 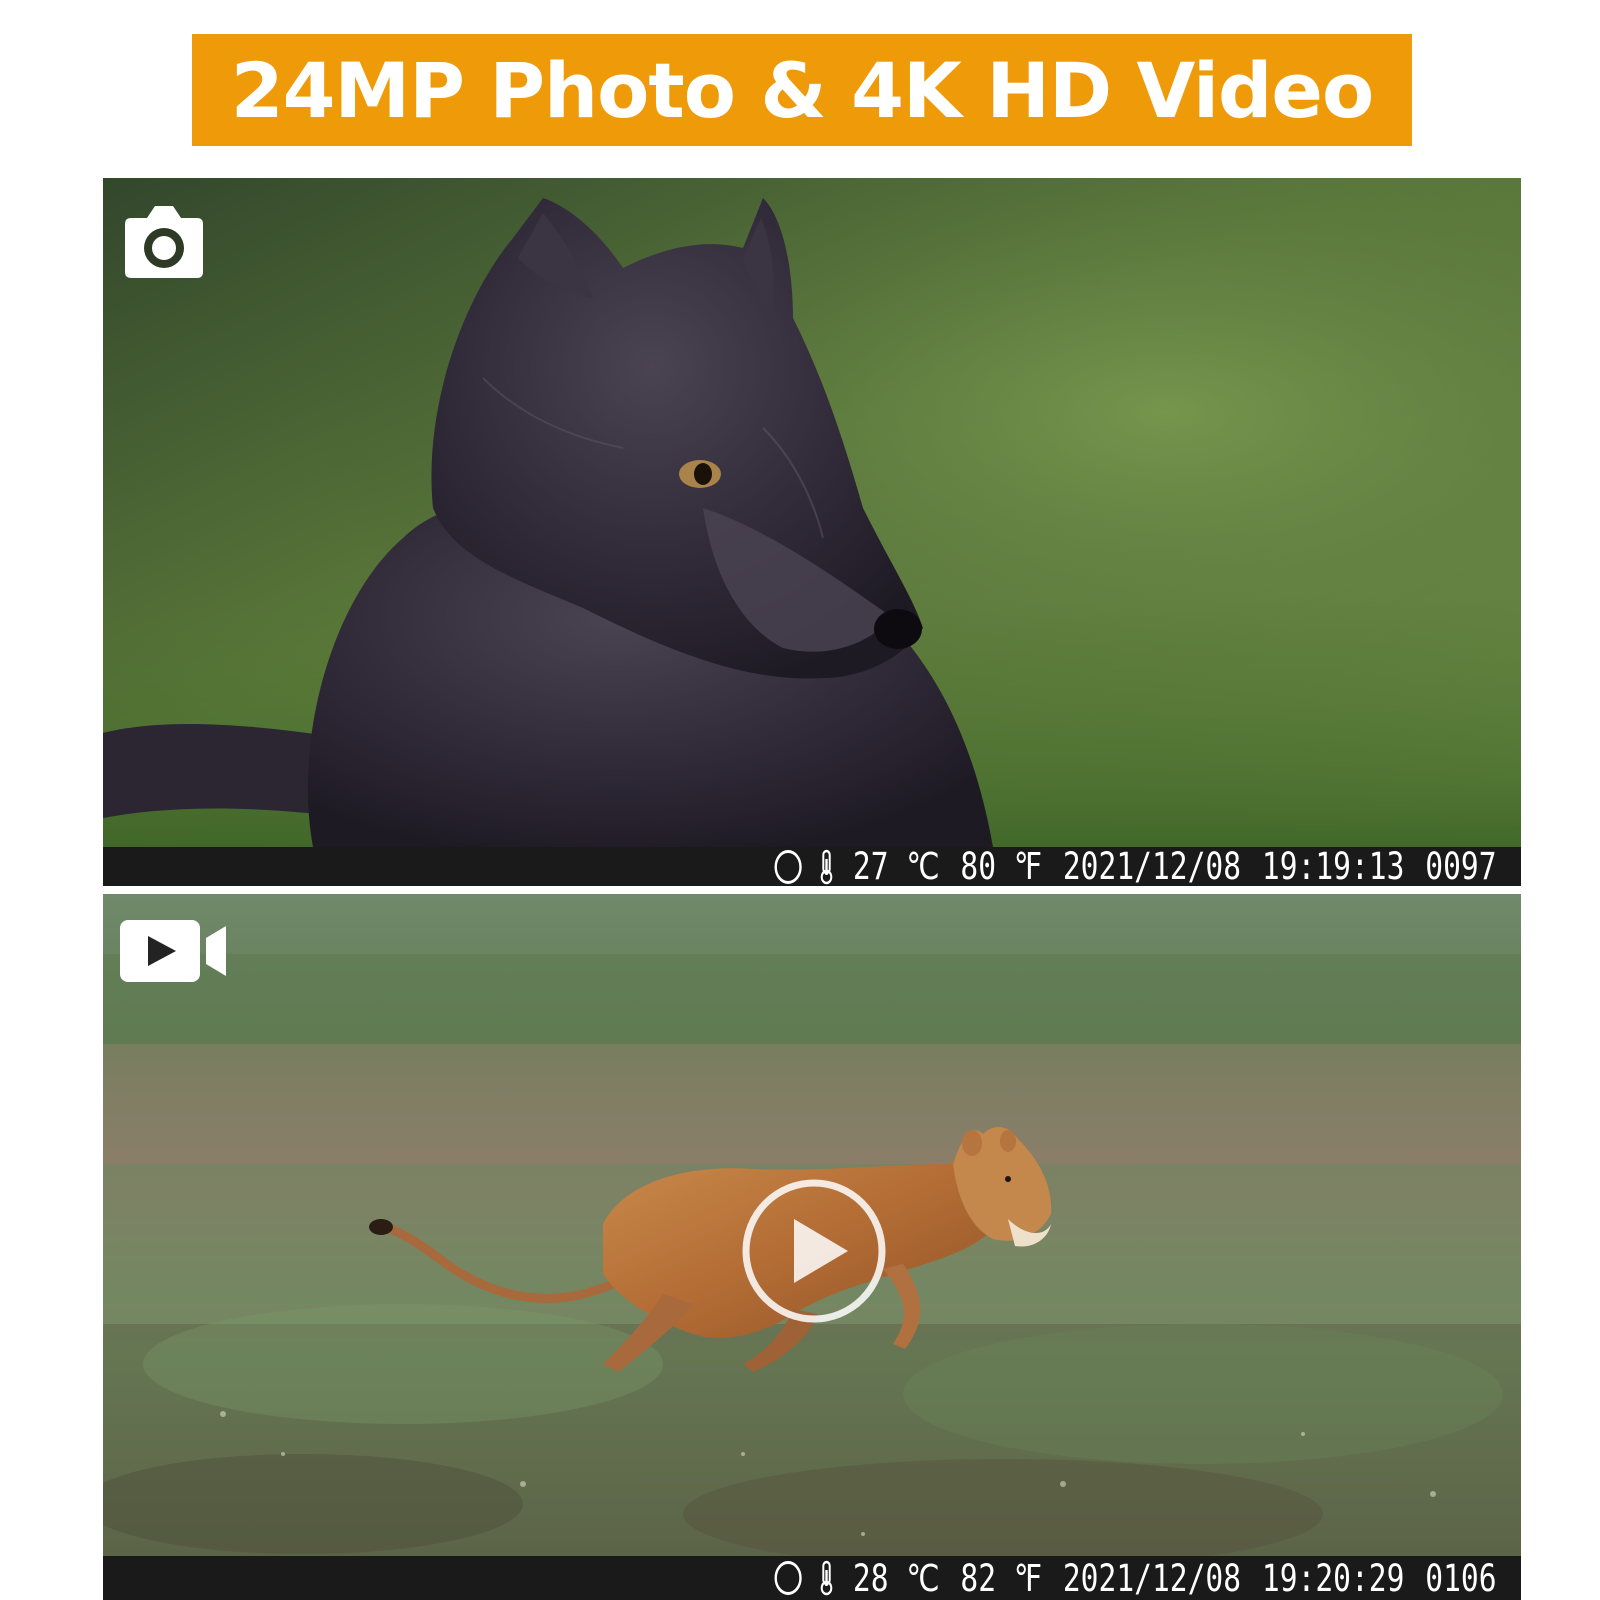 I want to click on temperature-fahrenheit: 82 ℉, so click(x=1001, y=1578).